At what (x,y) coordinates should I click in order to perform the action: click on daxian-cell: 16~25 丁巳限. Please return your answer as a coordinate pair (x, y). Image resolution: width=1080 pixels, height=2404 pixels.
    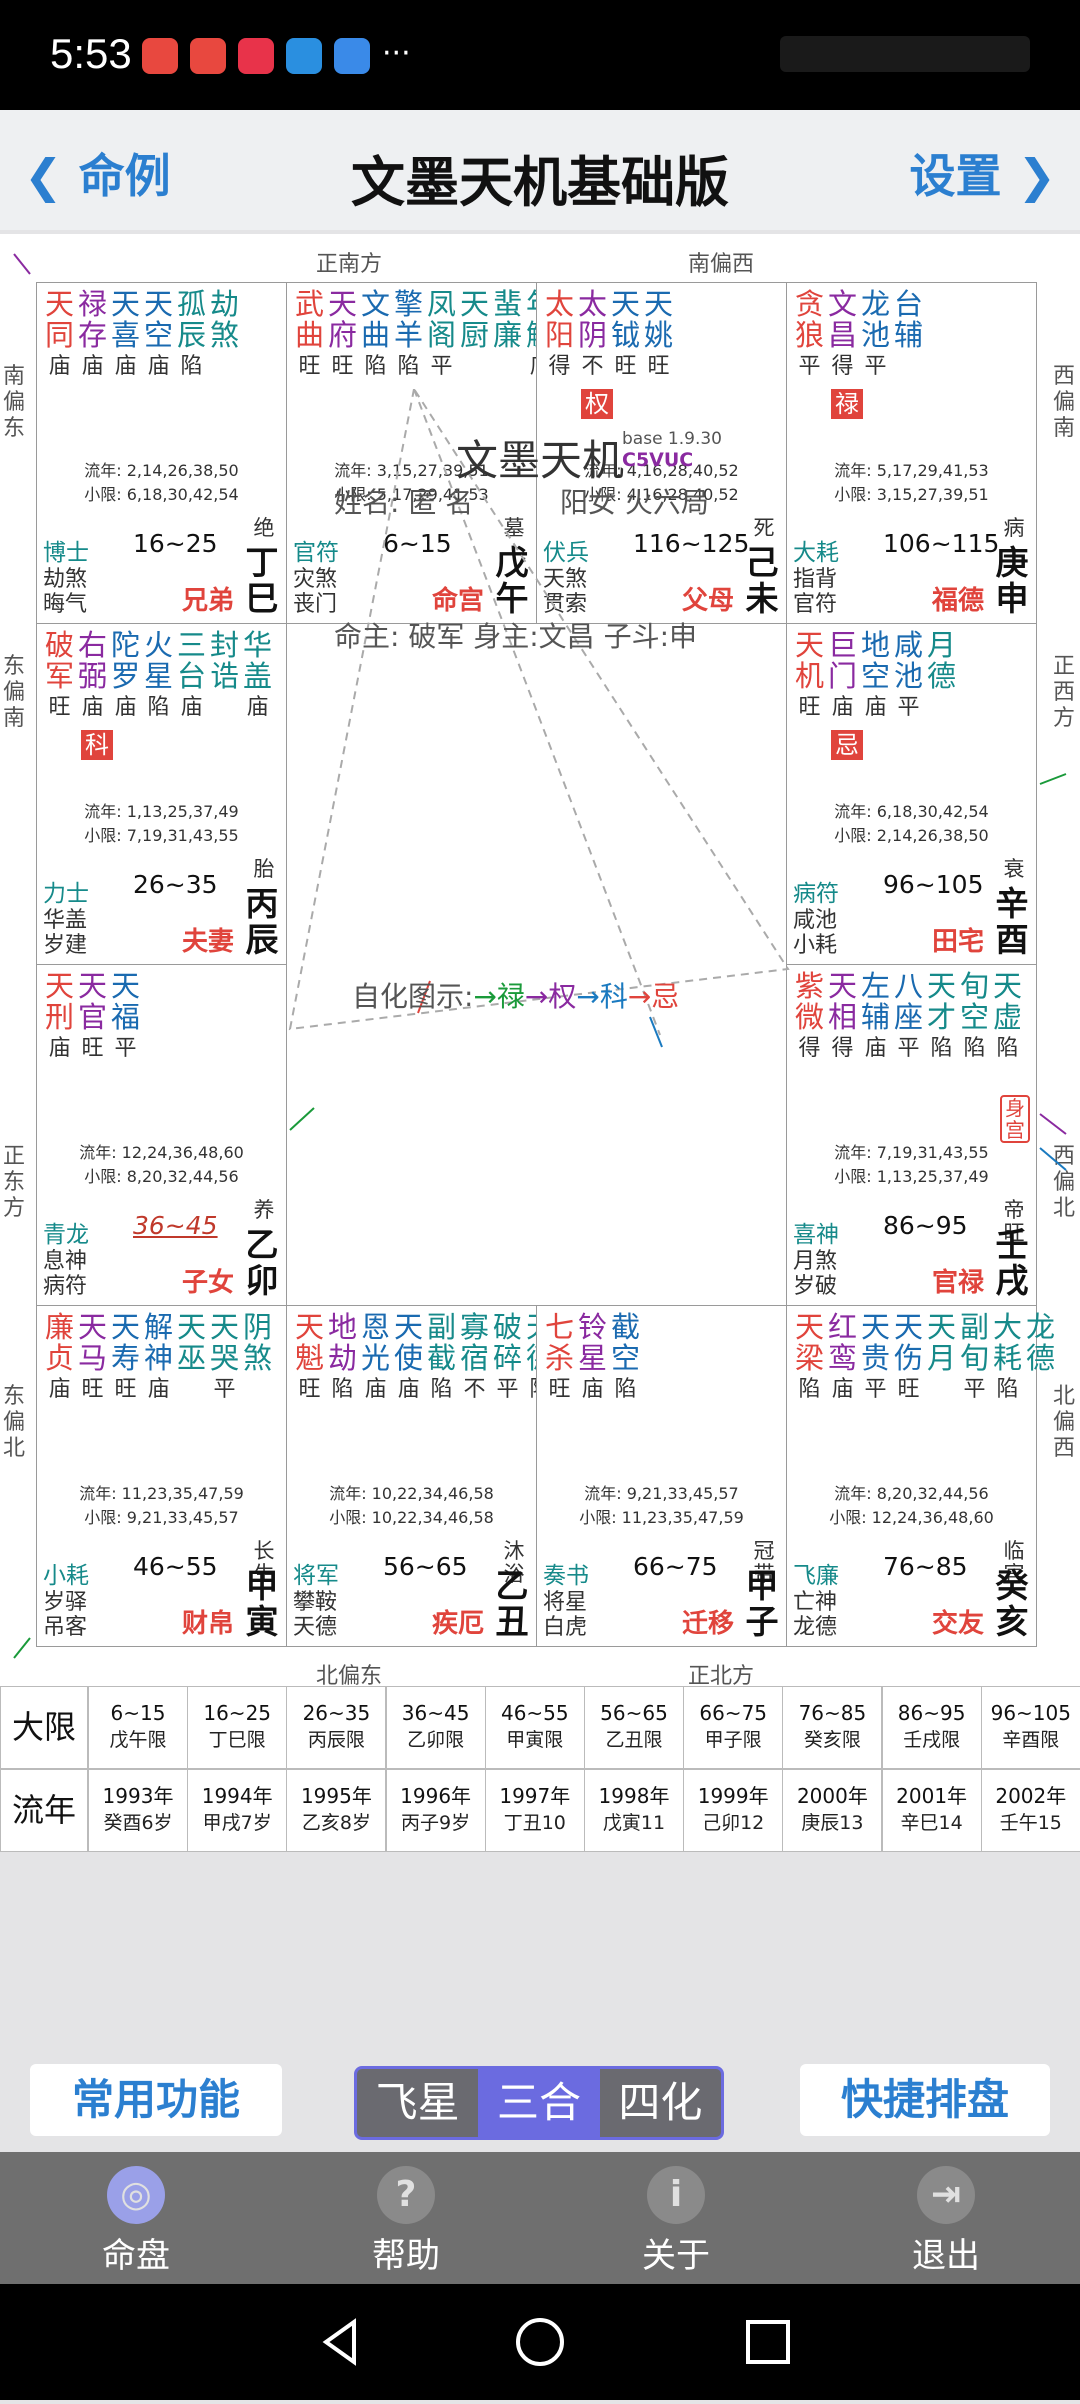
    Looking at the image, I should click on (237, 1727).